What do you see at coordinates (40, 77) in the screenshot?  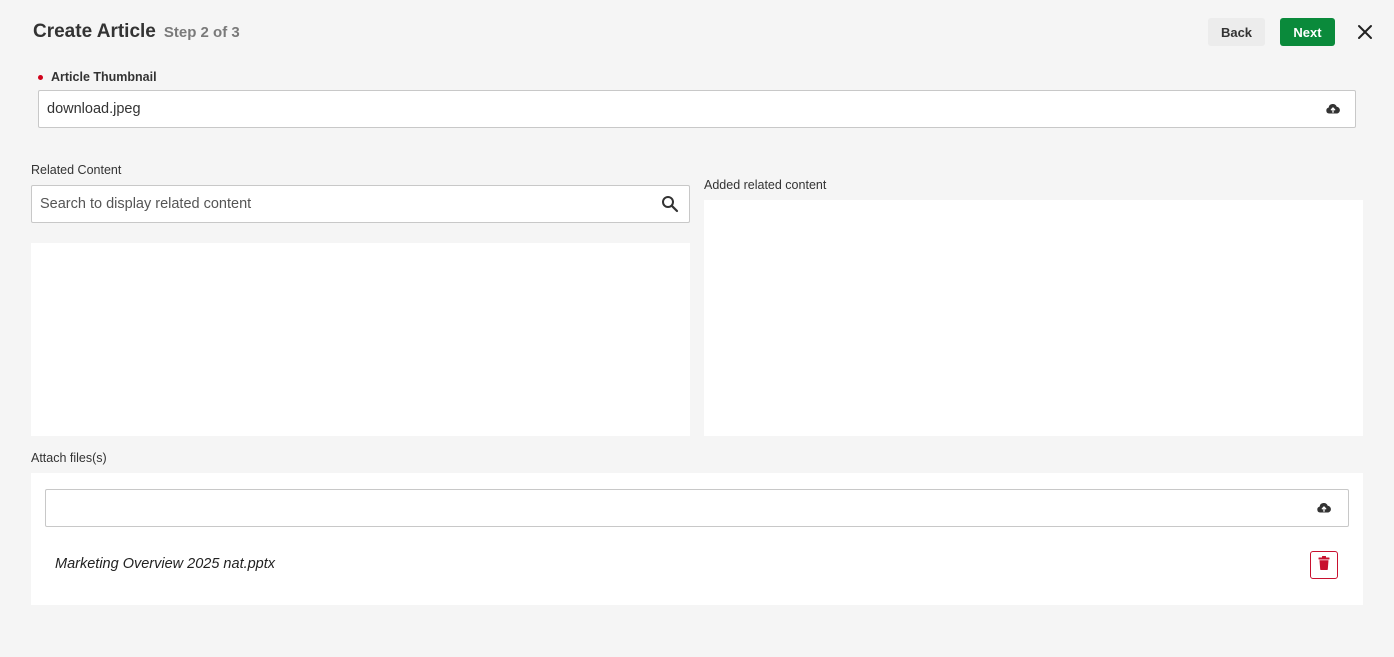 I see `required-indicator` at bounding box center [40, 77].